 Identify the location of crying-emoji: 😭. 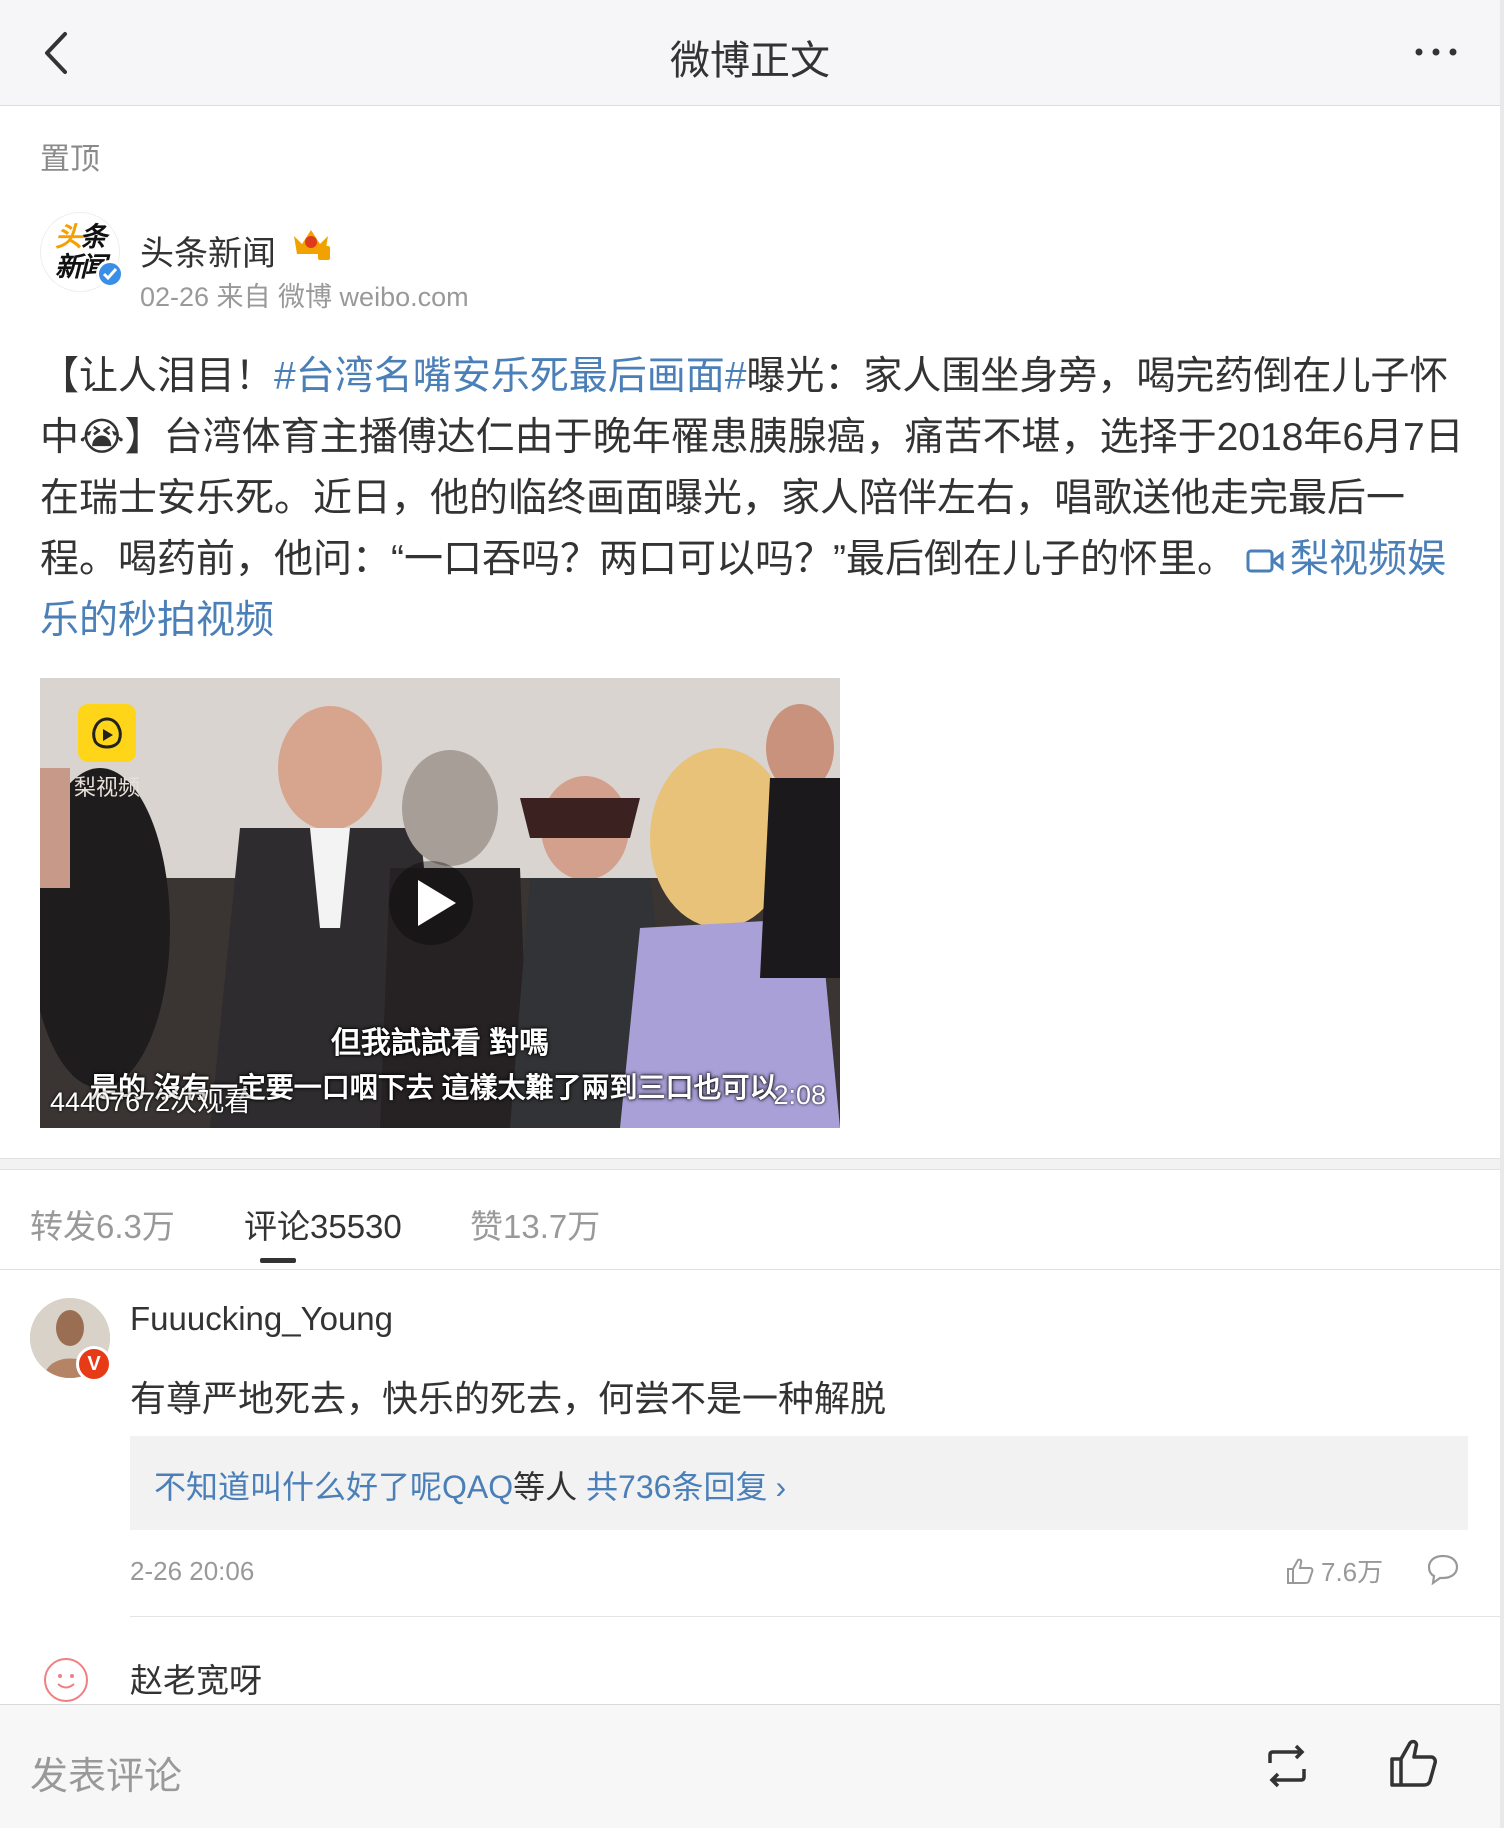
(102, 437).